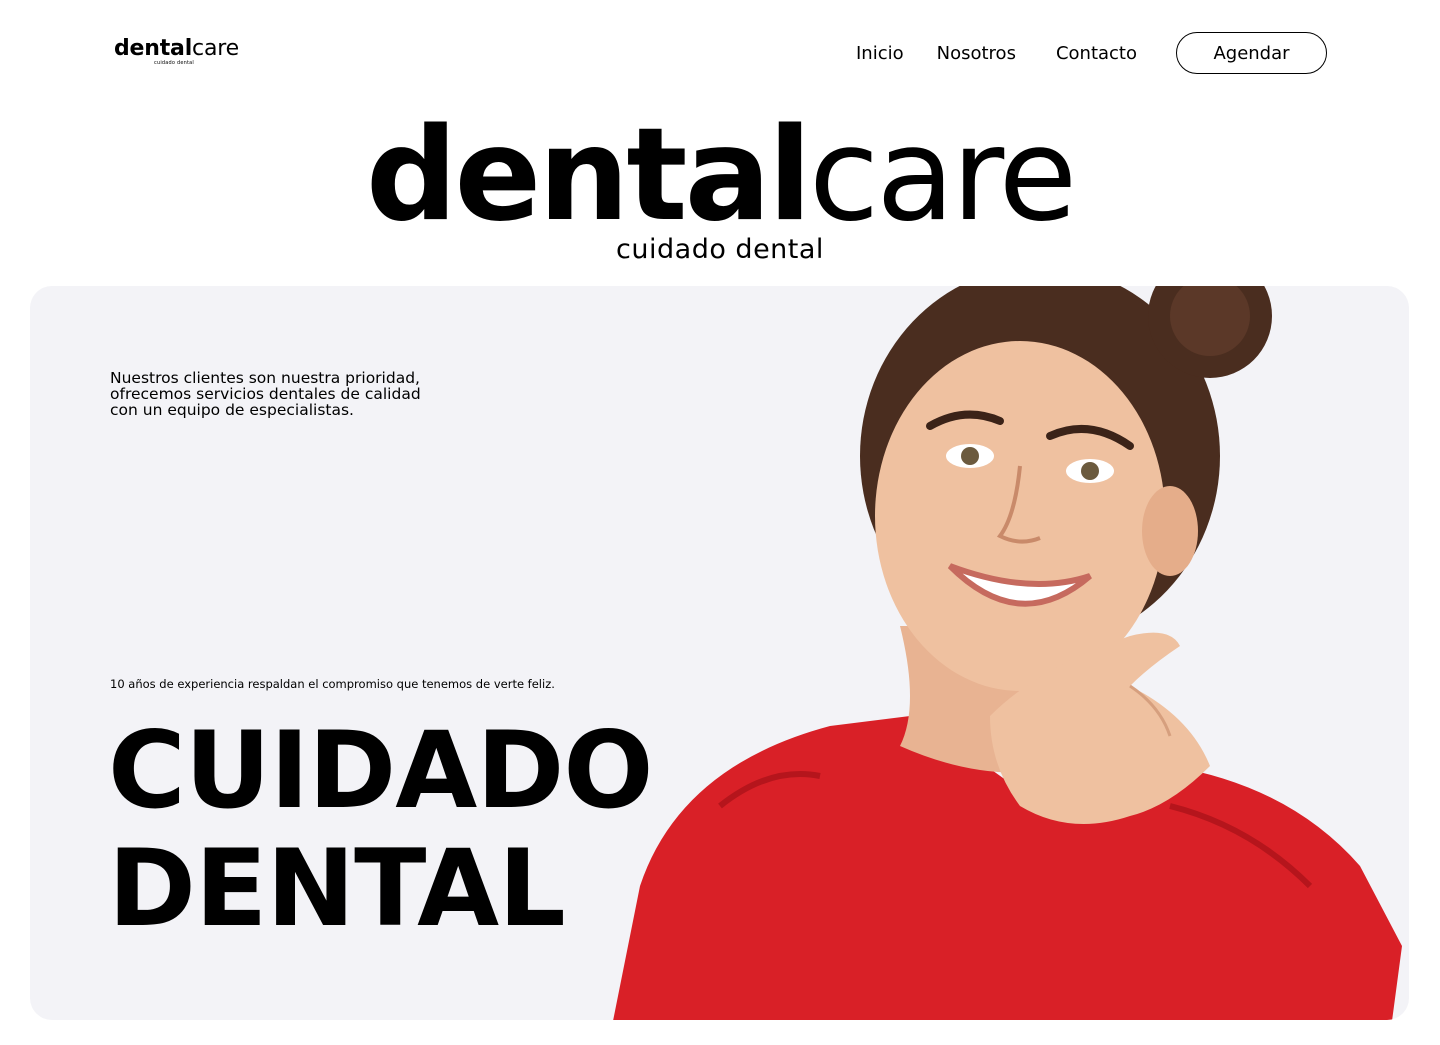 The image size is (1440, 1045). Describe the element at coordinates (1096, 53) in the screenshot. I see `nav-link-contacto: Contacto` at that location.